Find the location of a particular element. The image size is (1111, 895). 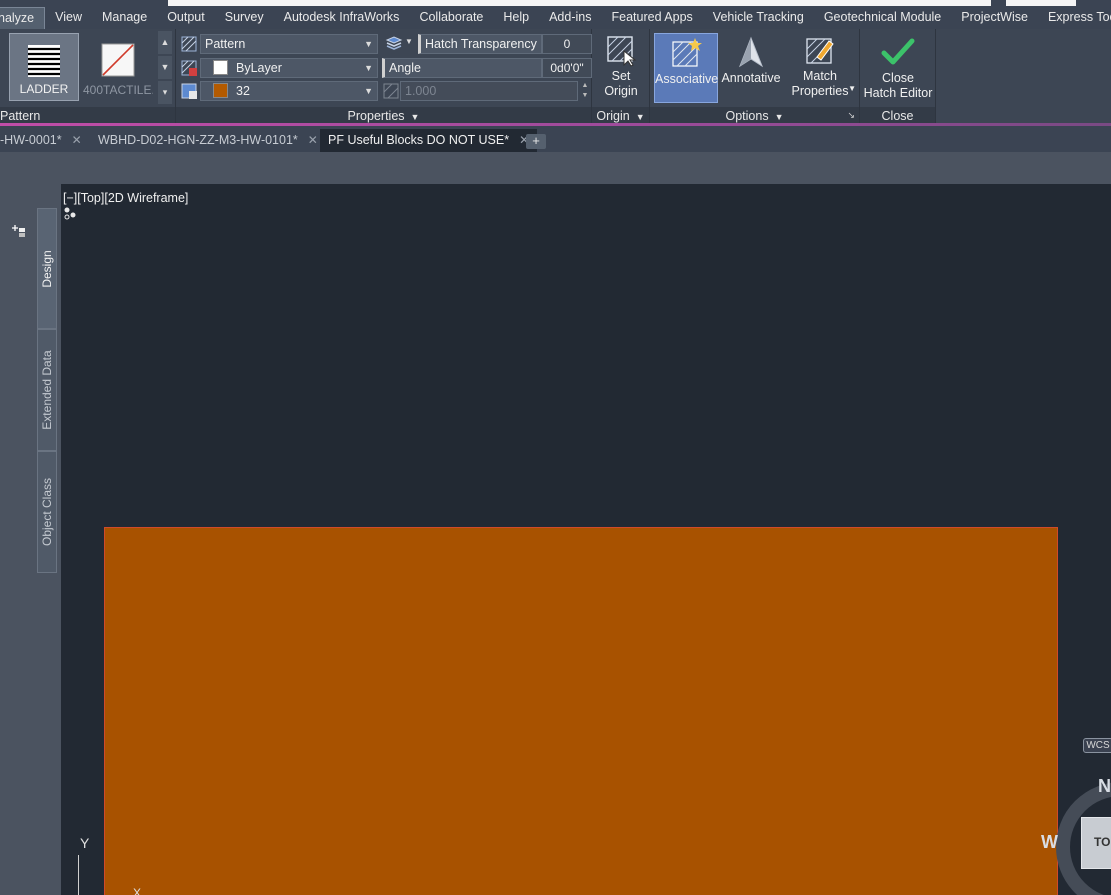

gallery-down-icon: ▼ is located at coordinates (165, 67).